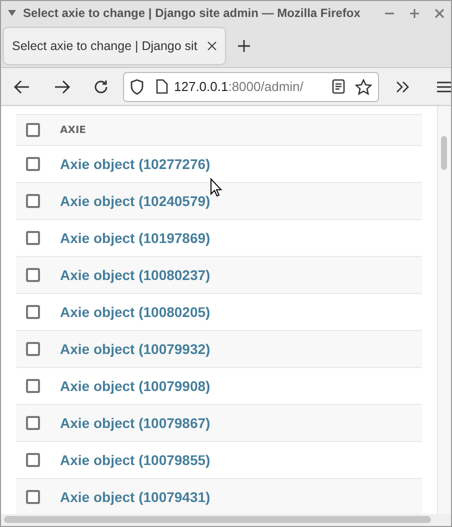  I want to click on object-link: Axie object (10079908), so click(135, 386).